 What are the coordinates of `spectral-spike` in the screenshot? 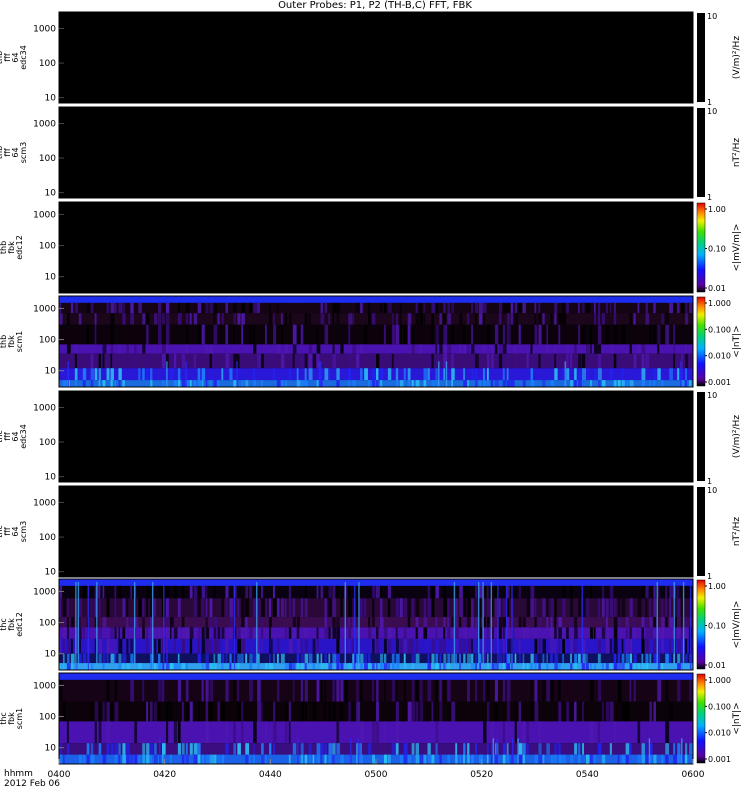 It's located at (88, 626).